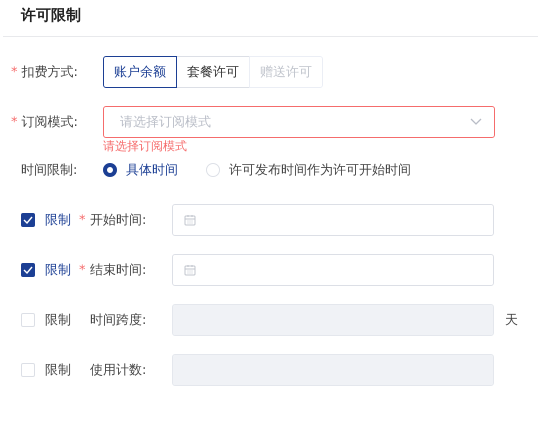 This screenshot has width=538, height=425. Describe the element at coordinates (50, 72) in the screenshot. I see `field-label: 扣费方式:` at that location.